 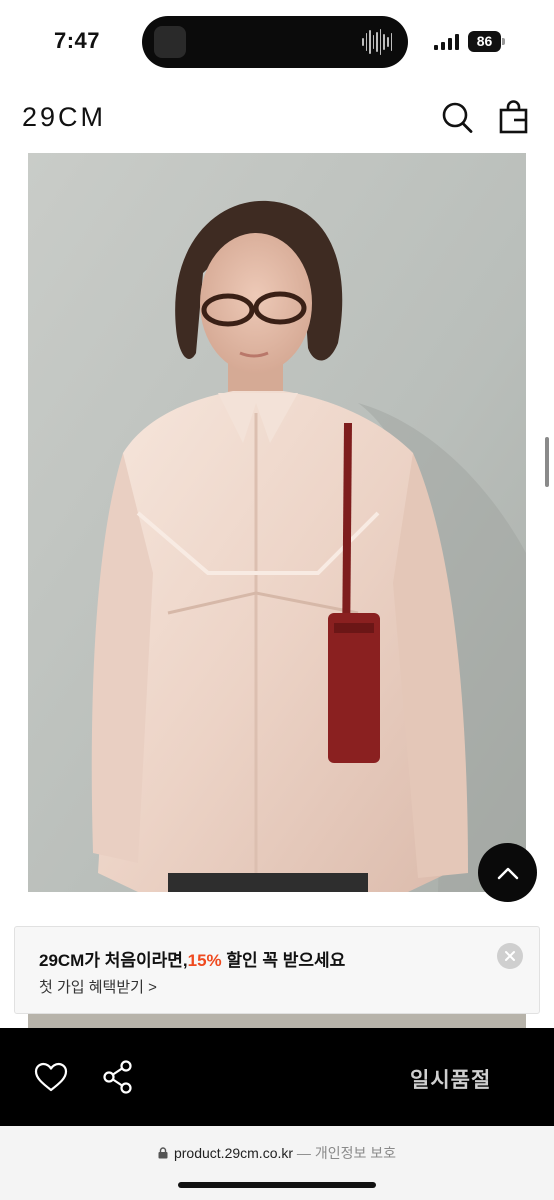 What do you see at coordinates (118, 1077) in the screenshot?
I see `share-icon` at bounding box center [118, 1077].